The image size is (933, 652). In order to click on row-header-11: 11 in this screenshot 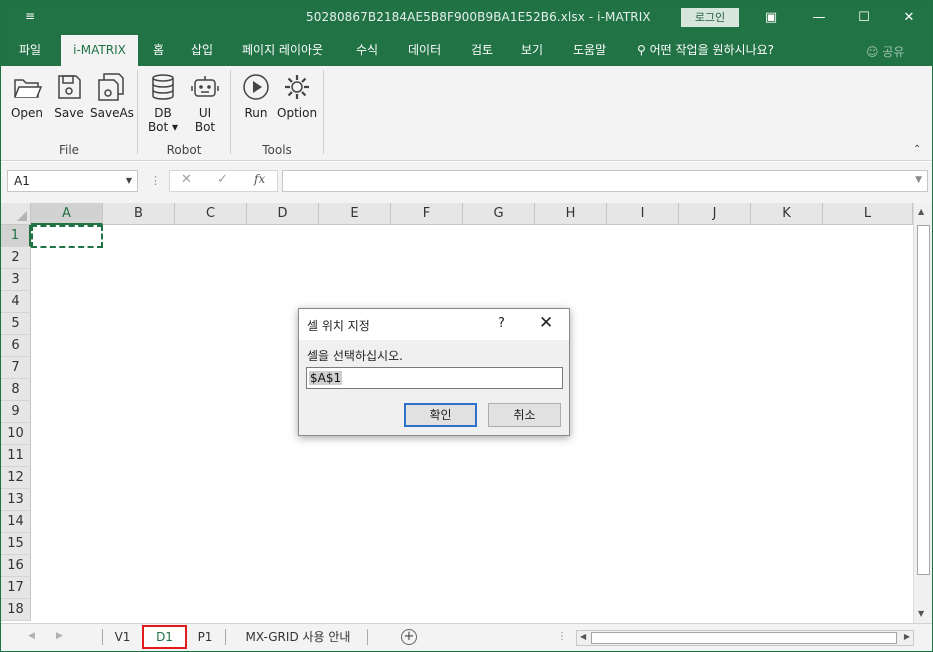, I will do `click(16, 456)`.